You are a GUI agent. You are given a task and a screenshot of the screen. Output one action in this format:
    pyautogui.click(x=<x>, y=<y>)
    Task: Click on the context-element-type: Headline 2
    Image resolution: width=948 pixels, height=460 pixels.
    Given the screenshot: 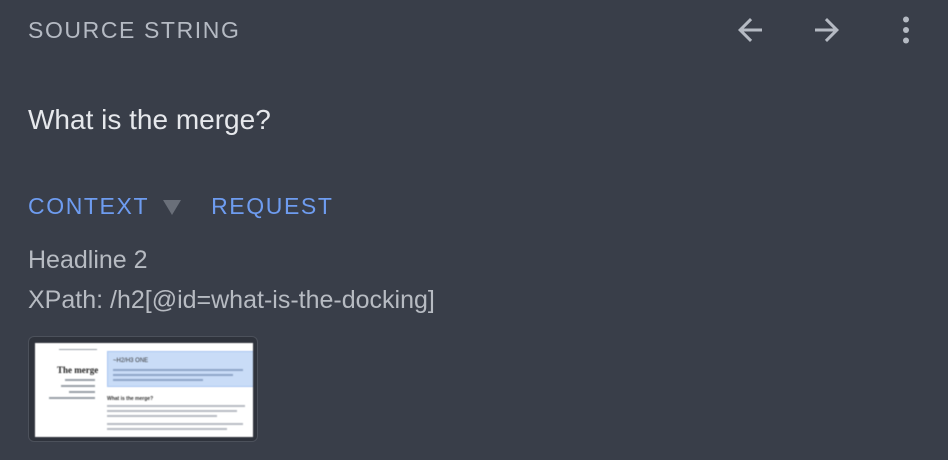 What is the action you would take?
    pyautogui.click(x=88, y=260)
    